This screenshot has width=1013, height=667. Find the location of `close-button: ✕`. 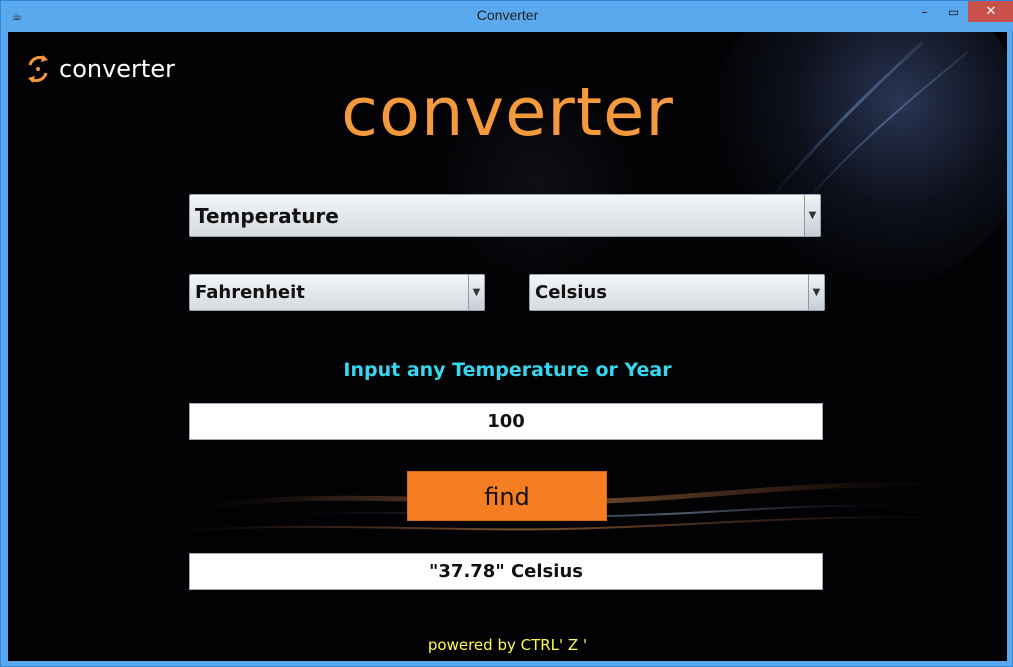

close-button: ✕ is located at coordinates (990, 11).